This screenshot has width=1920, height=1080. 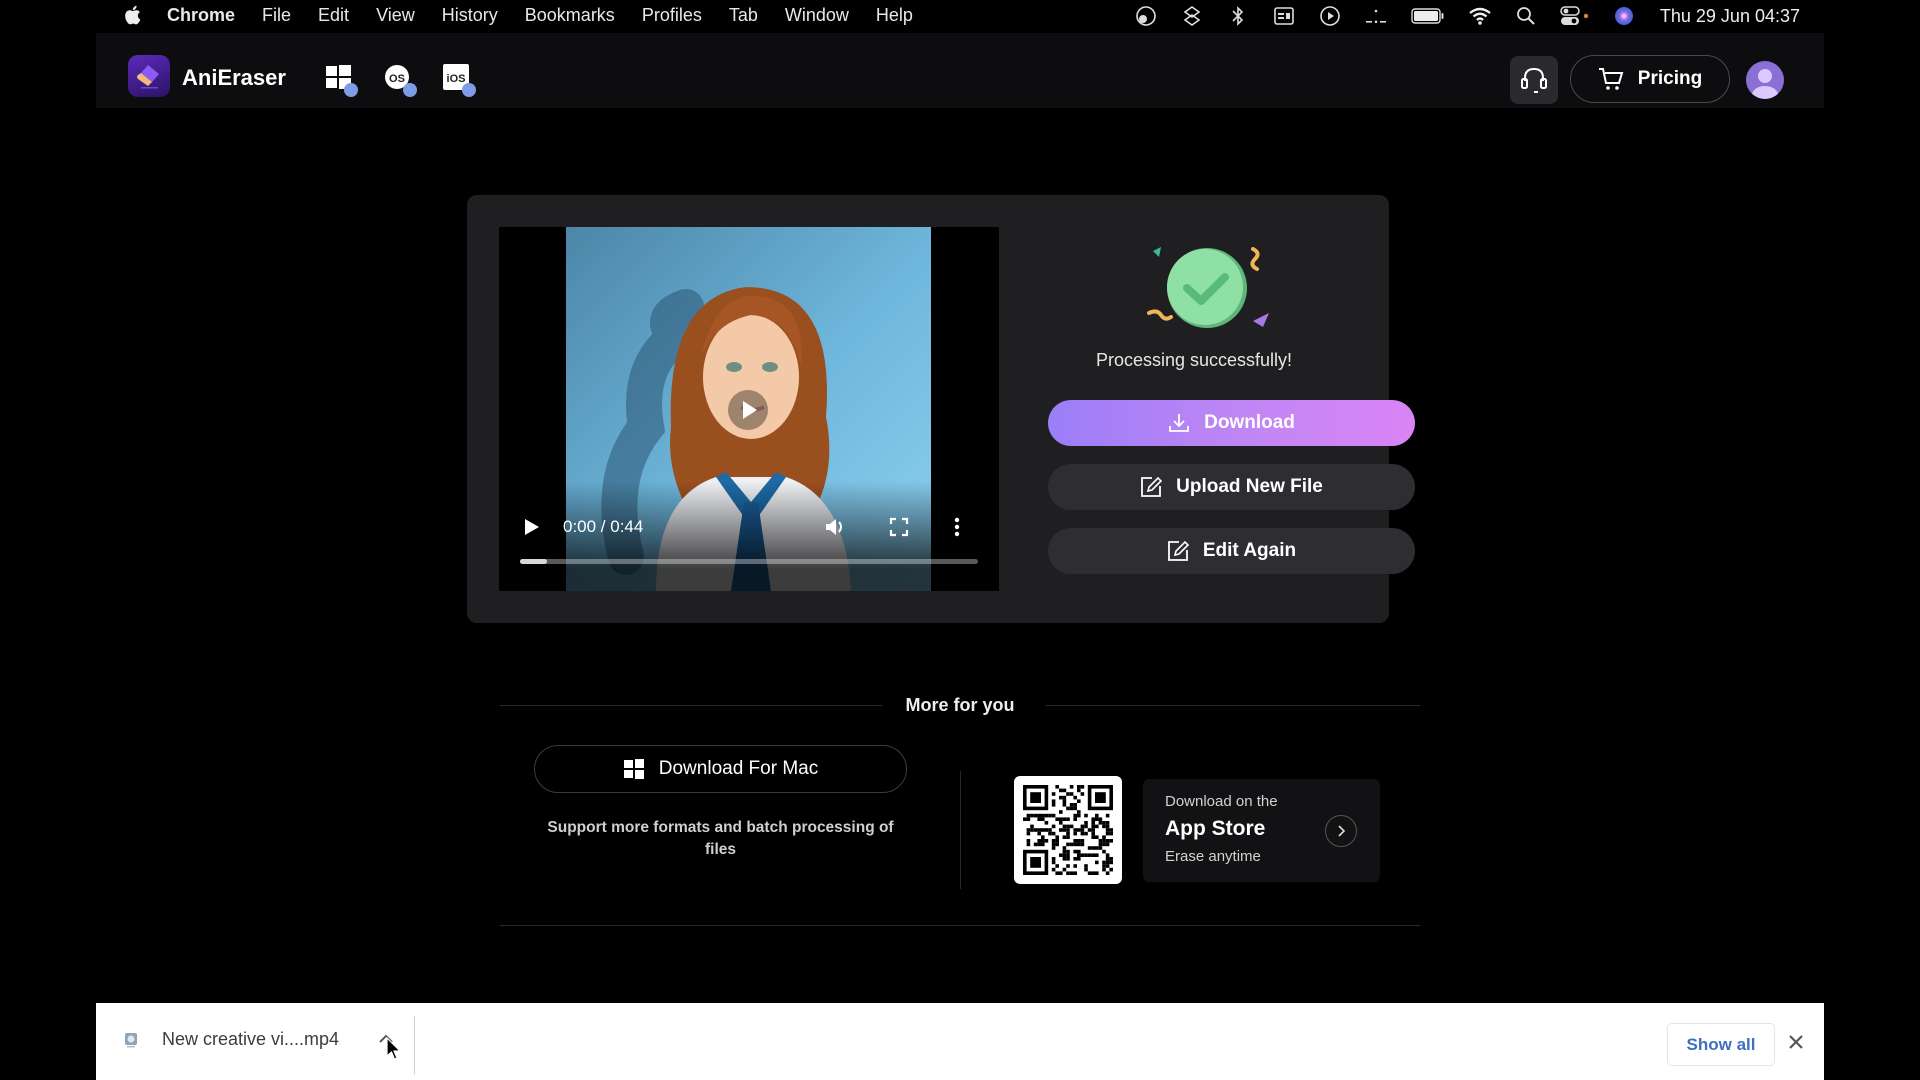 What do you see at coordinates (1215, 828) in the screenshot?
I see `app-store-line2: App Store` at bounding box center [1215, 828].